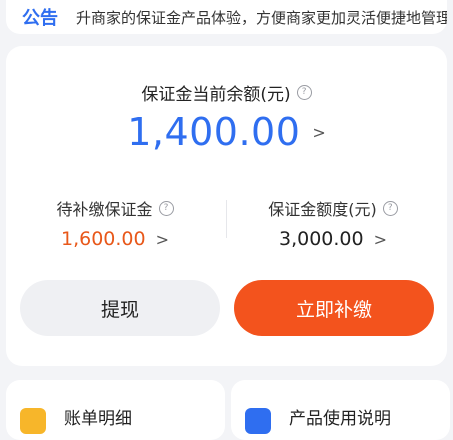 The image size is (453, 440). I want to click on balance-label: 保证金当前余额(元), so click(216, 95).